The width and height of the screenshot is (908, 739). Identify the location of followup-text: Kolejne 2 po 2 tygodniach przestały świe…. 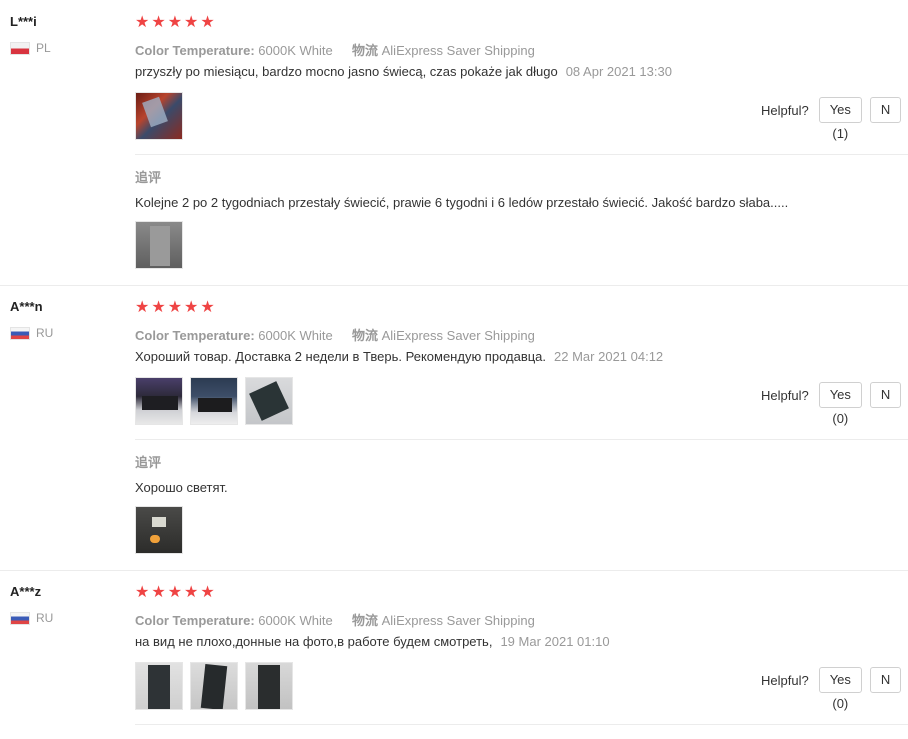
(462, 202).